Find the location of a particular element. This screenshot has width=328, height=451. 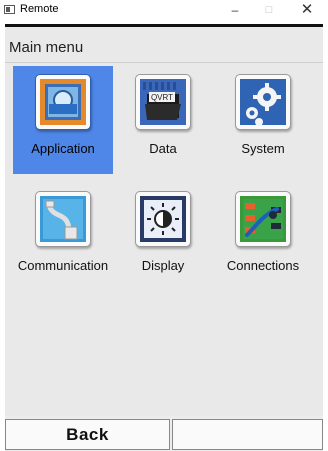

gears-icon is located at coordinates (263, 102).